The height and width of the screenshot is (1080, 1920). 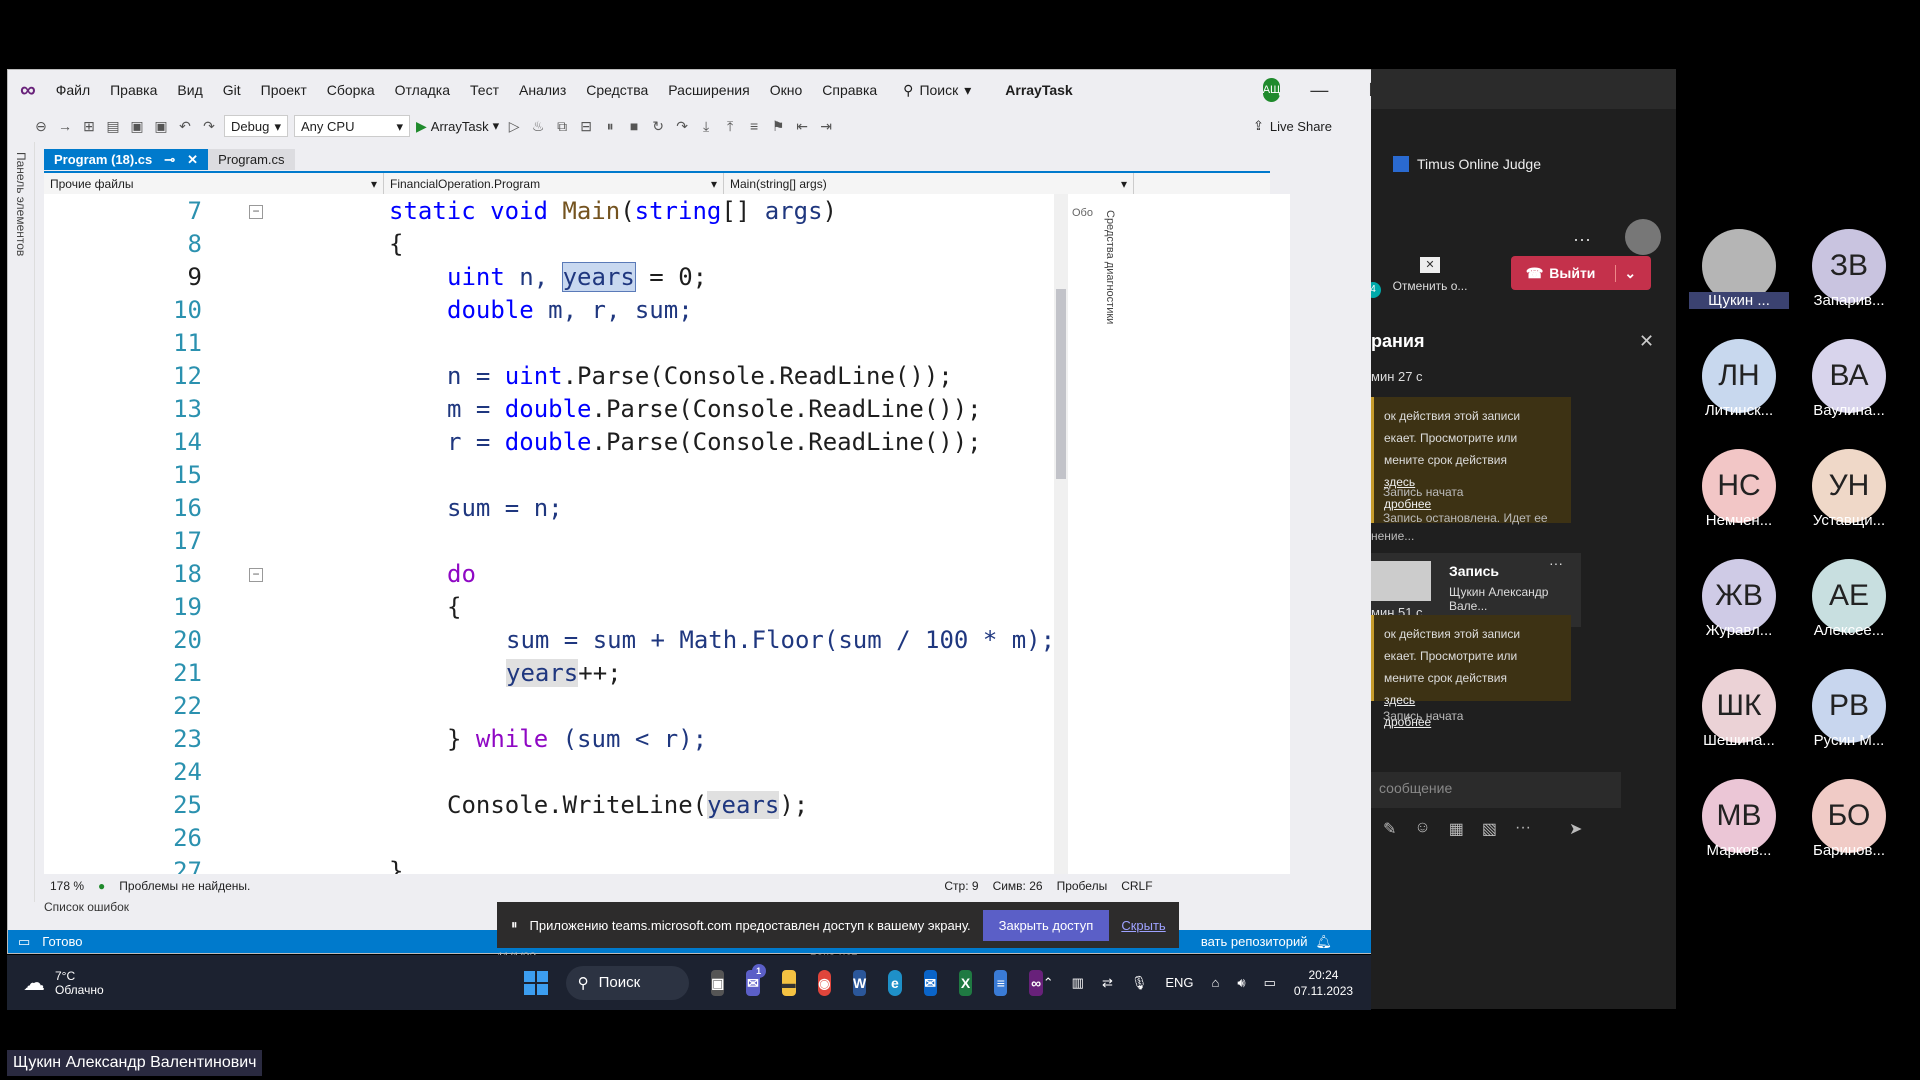 What do you see at coordinates (535, 982) in the screenshot?
I see `windows-start-icon` at bounding box center [535, 982].